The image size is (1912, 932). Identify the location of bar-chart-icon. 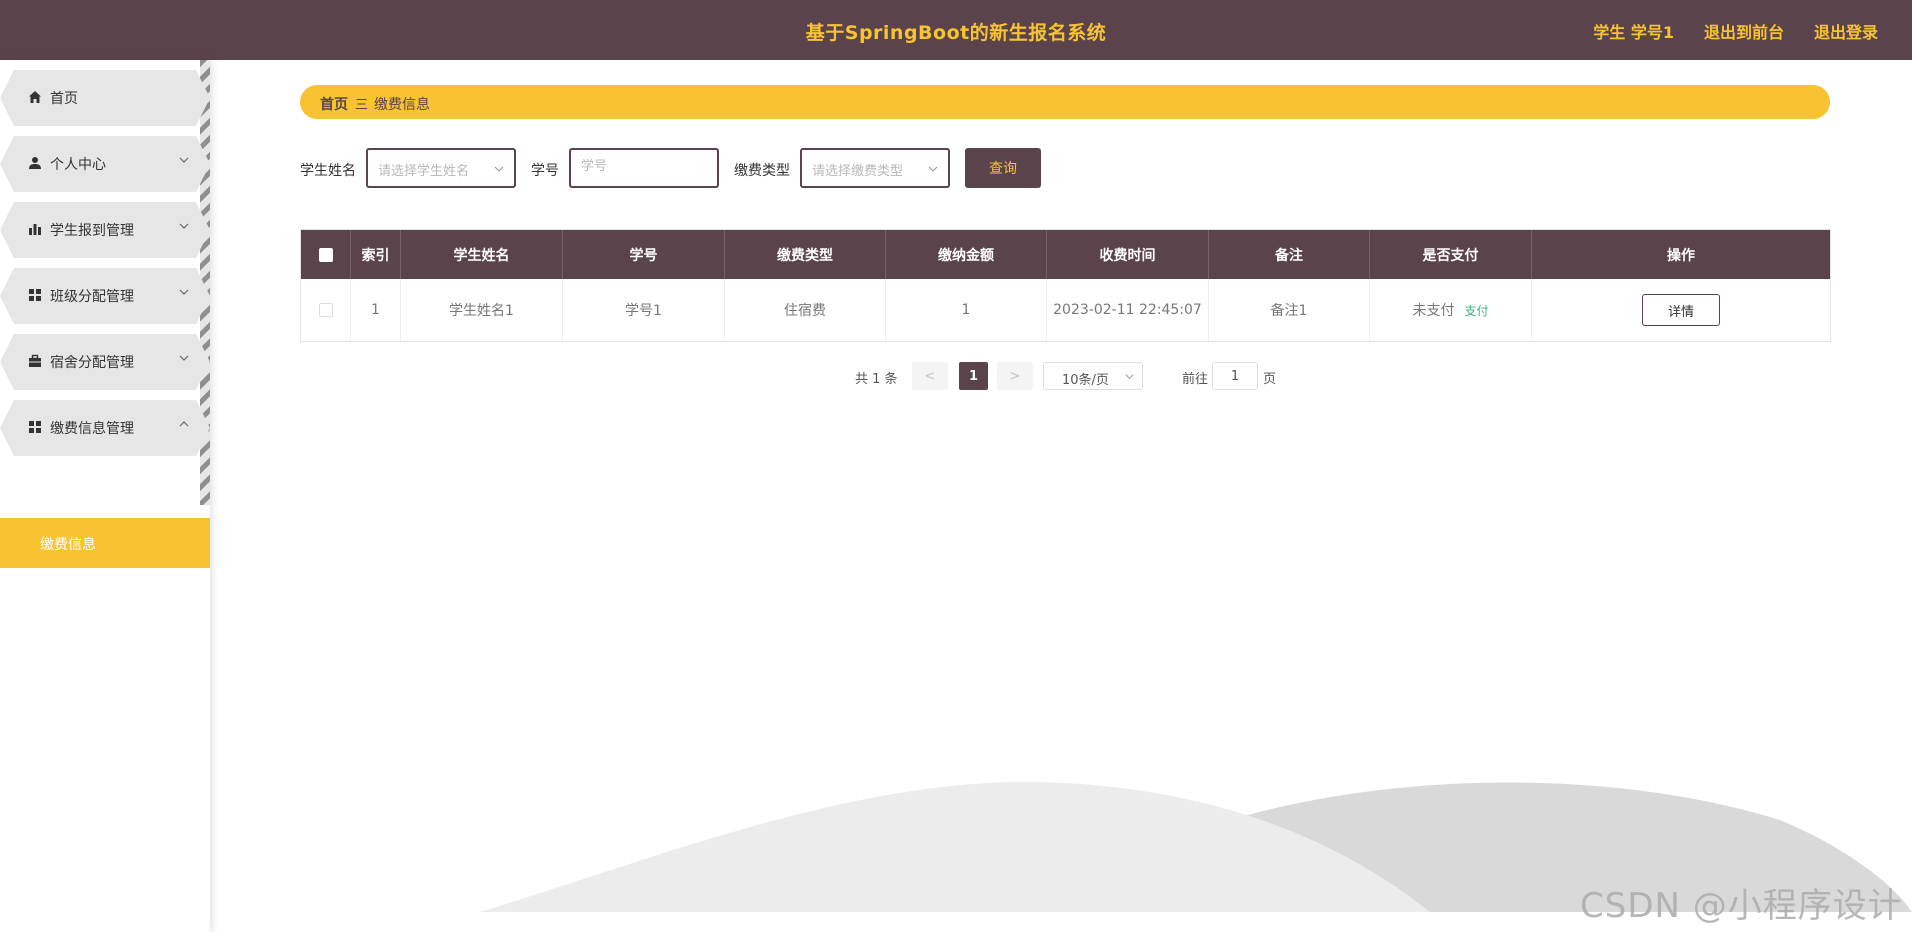
(35, 229).